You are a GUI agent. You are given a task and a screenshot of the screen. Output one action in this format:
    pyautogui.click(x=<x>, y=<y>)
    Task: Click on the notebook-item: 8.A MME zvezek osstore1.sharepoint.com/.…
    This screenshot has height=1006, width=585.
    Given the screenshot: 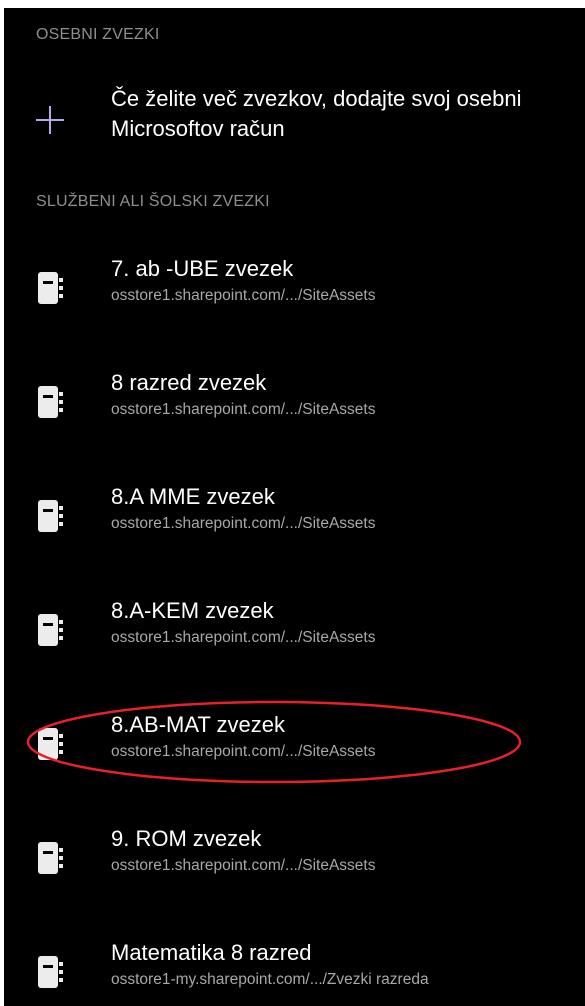 What is the action you would take?
    pyautogui.click(x=294, y=527)
    